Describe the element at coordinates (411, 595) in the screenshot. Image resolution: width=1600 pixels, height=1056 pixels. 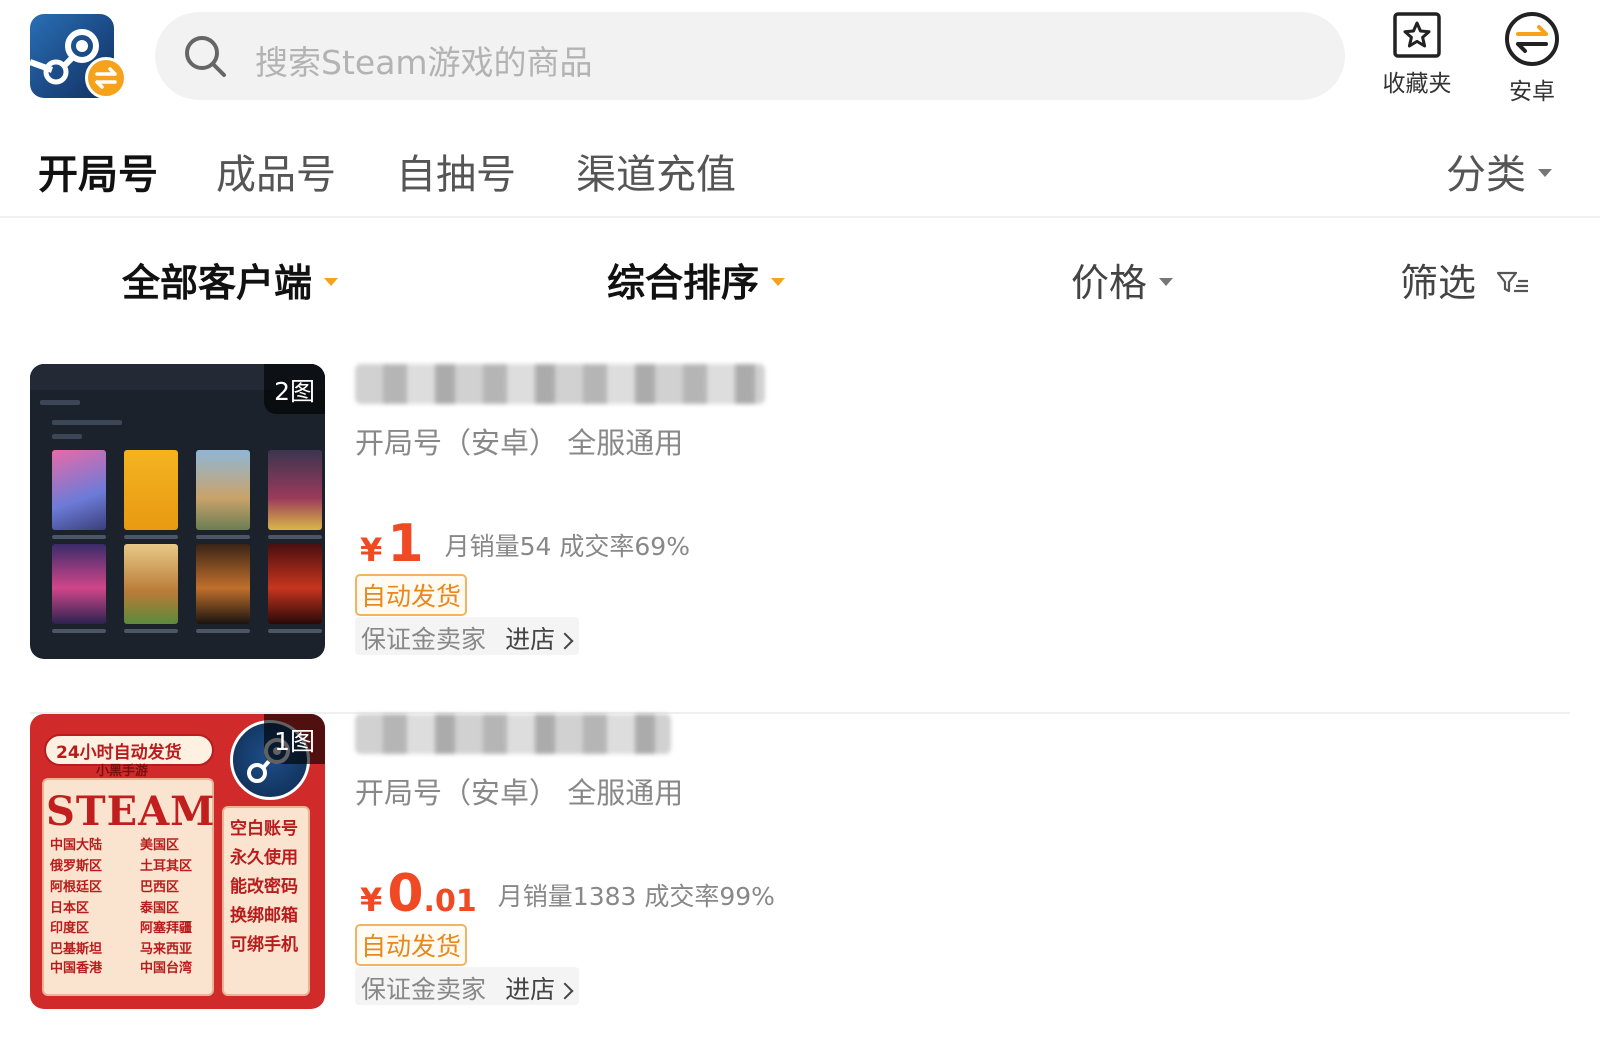
I see `auto-delivery-tag: 自动发货` at that location.